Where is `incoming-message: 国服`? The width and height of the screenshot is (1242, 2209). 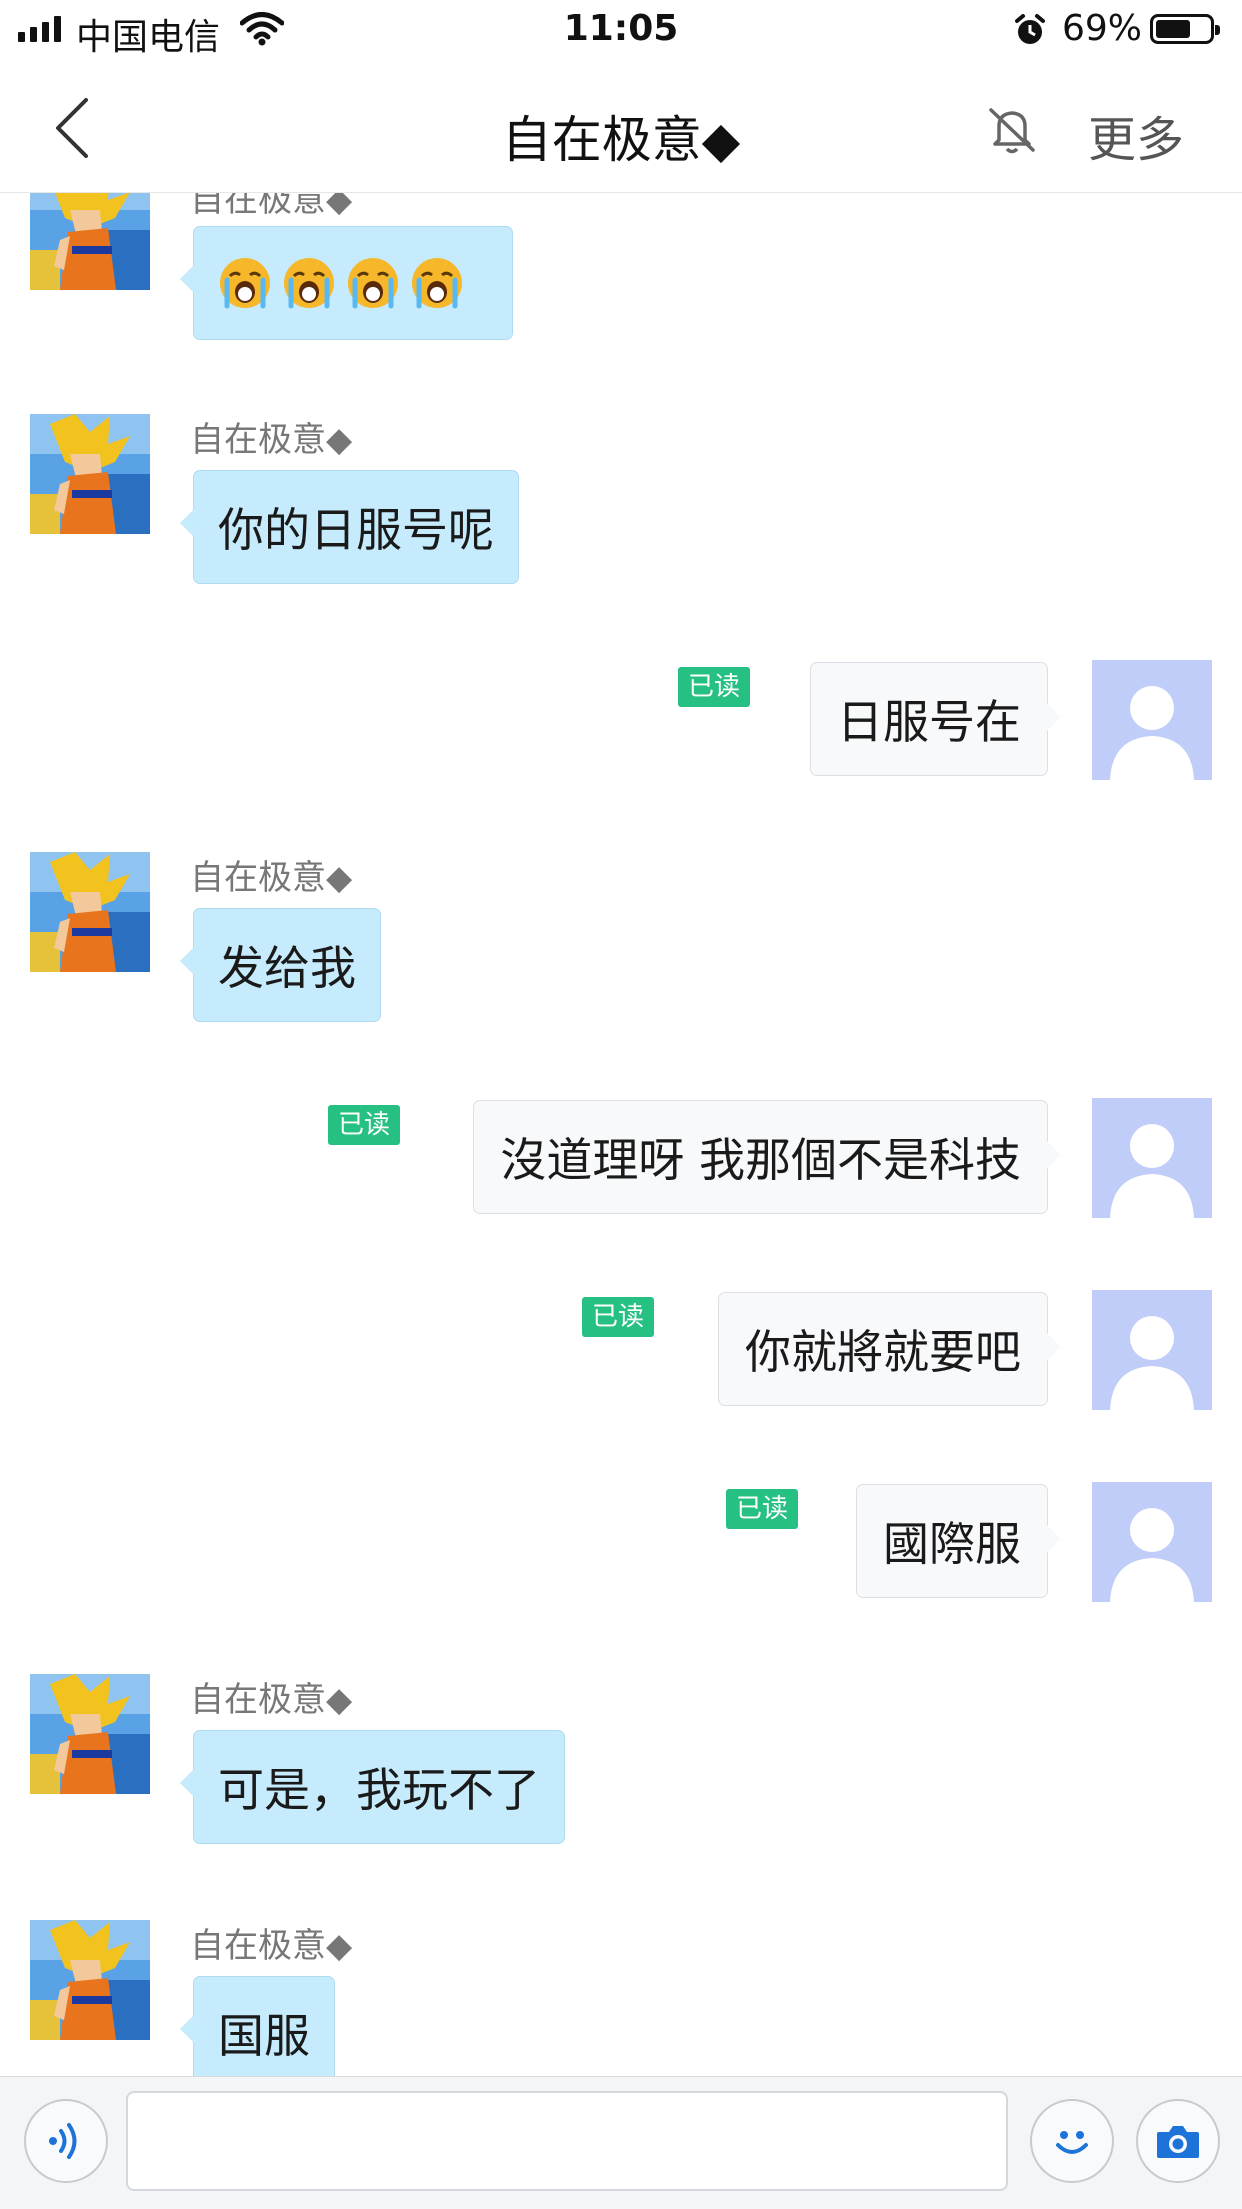
incoming-message: 国服 is located at coordinates (257, 2033).